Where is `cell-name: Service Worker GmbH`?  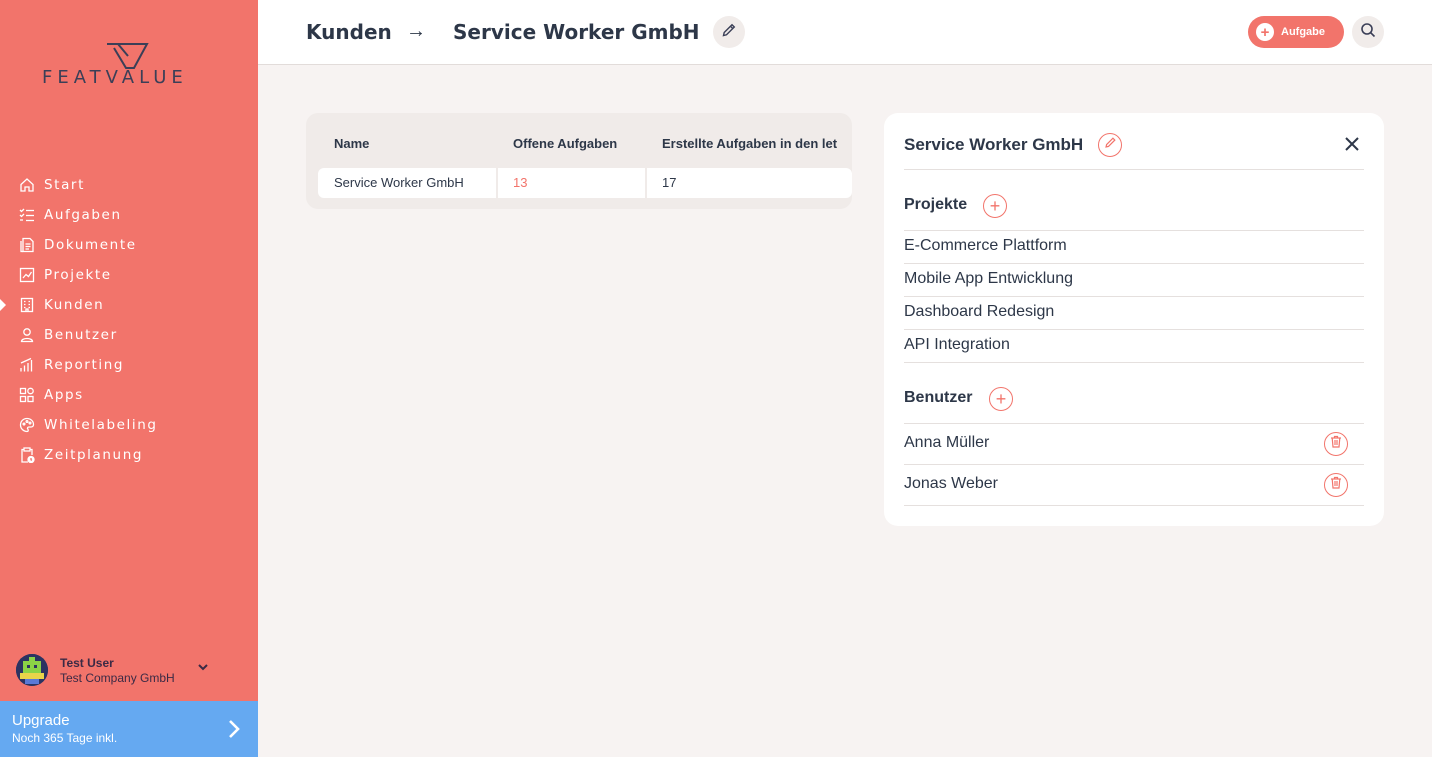
cell-name: Service Worker GmbH is located at coordinates (399, 182).